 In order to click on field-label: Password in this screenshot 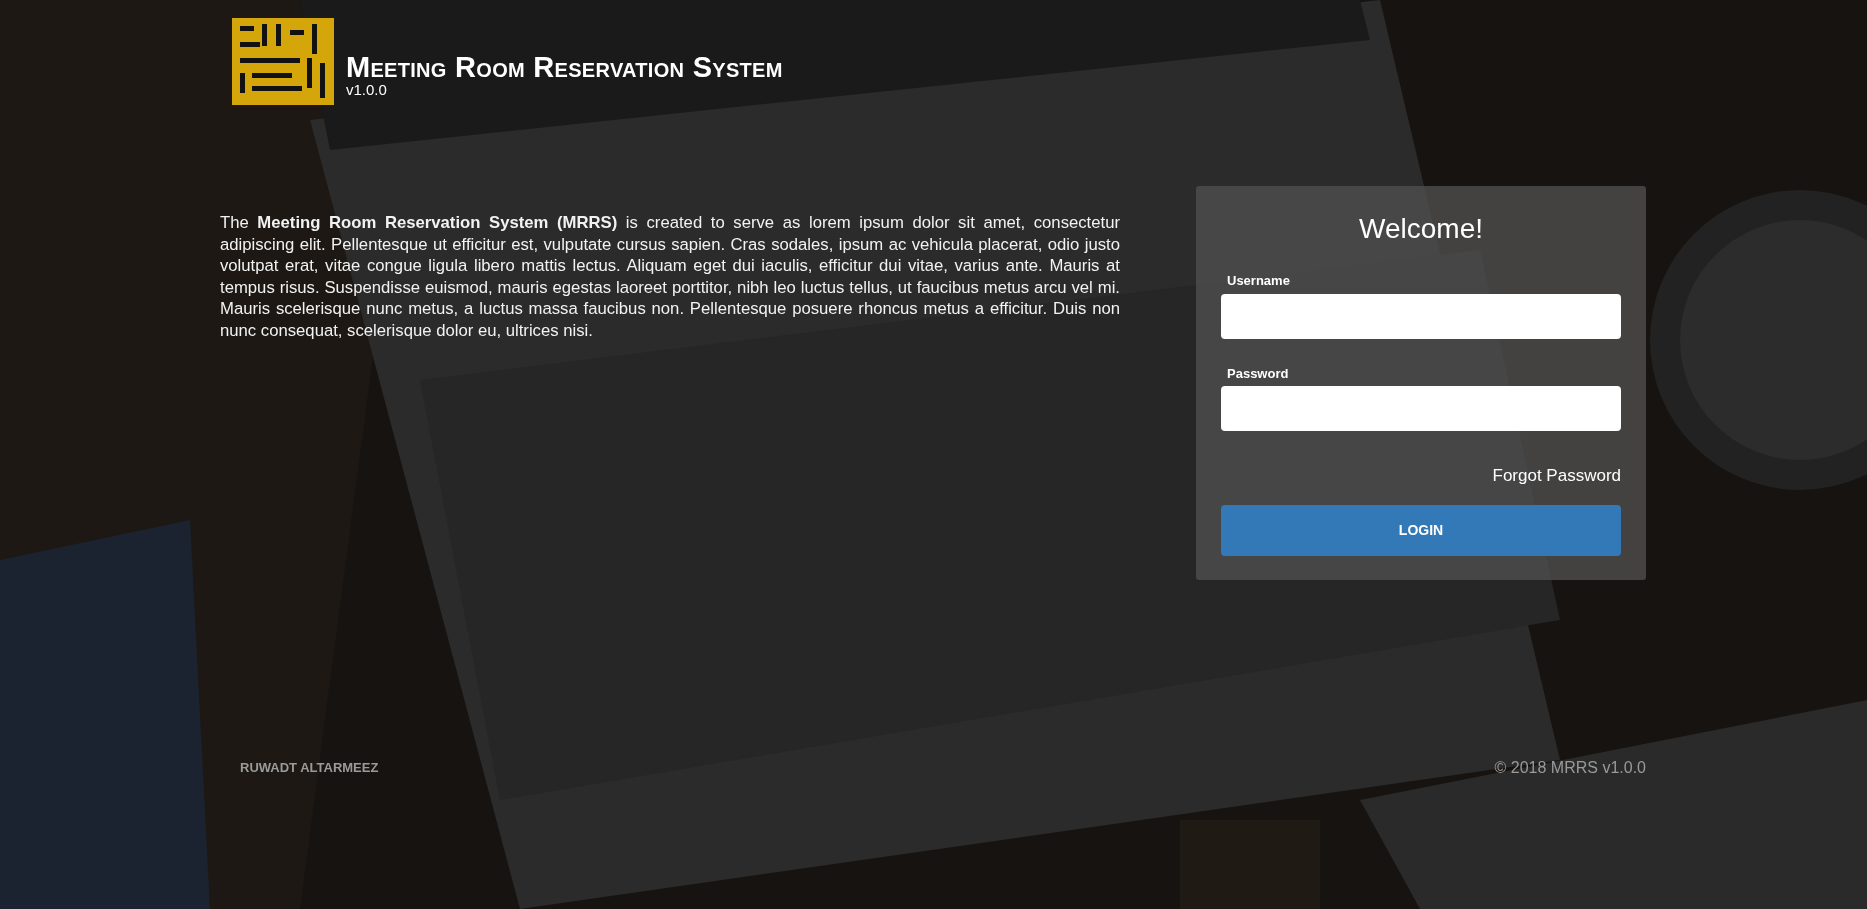, I will do `click(1258, 373)`.